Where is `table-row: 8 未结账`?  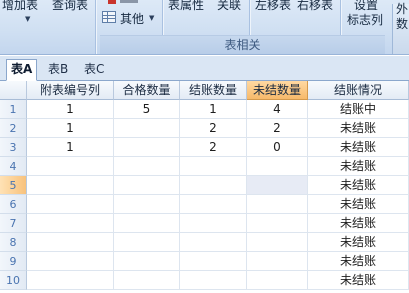
table-row: 8 未结账 is located at coordinates (204, 242).